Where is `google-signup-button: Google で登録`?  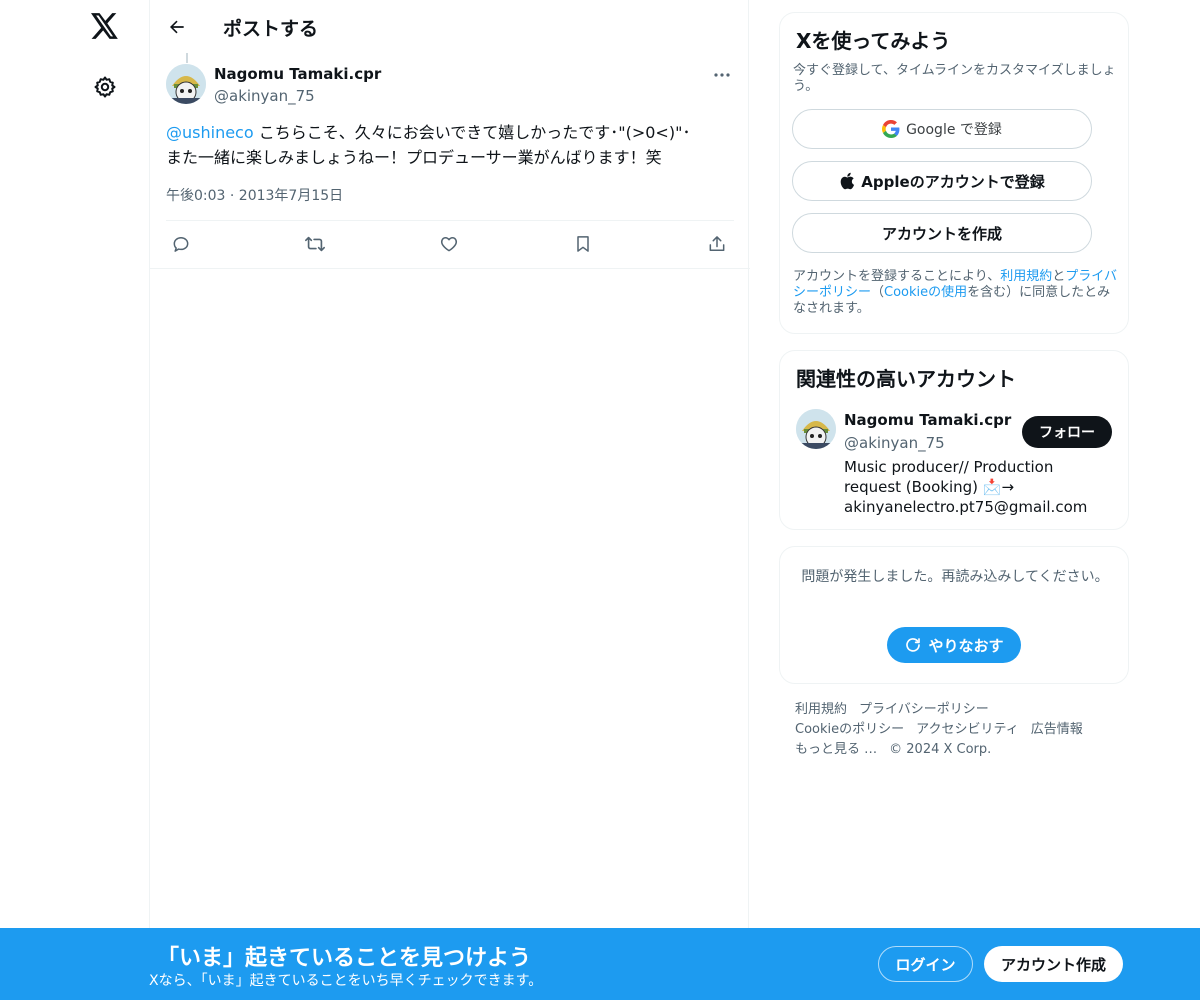
google-signup-button: Google で登録 is located at coordinates (942, 129).